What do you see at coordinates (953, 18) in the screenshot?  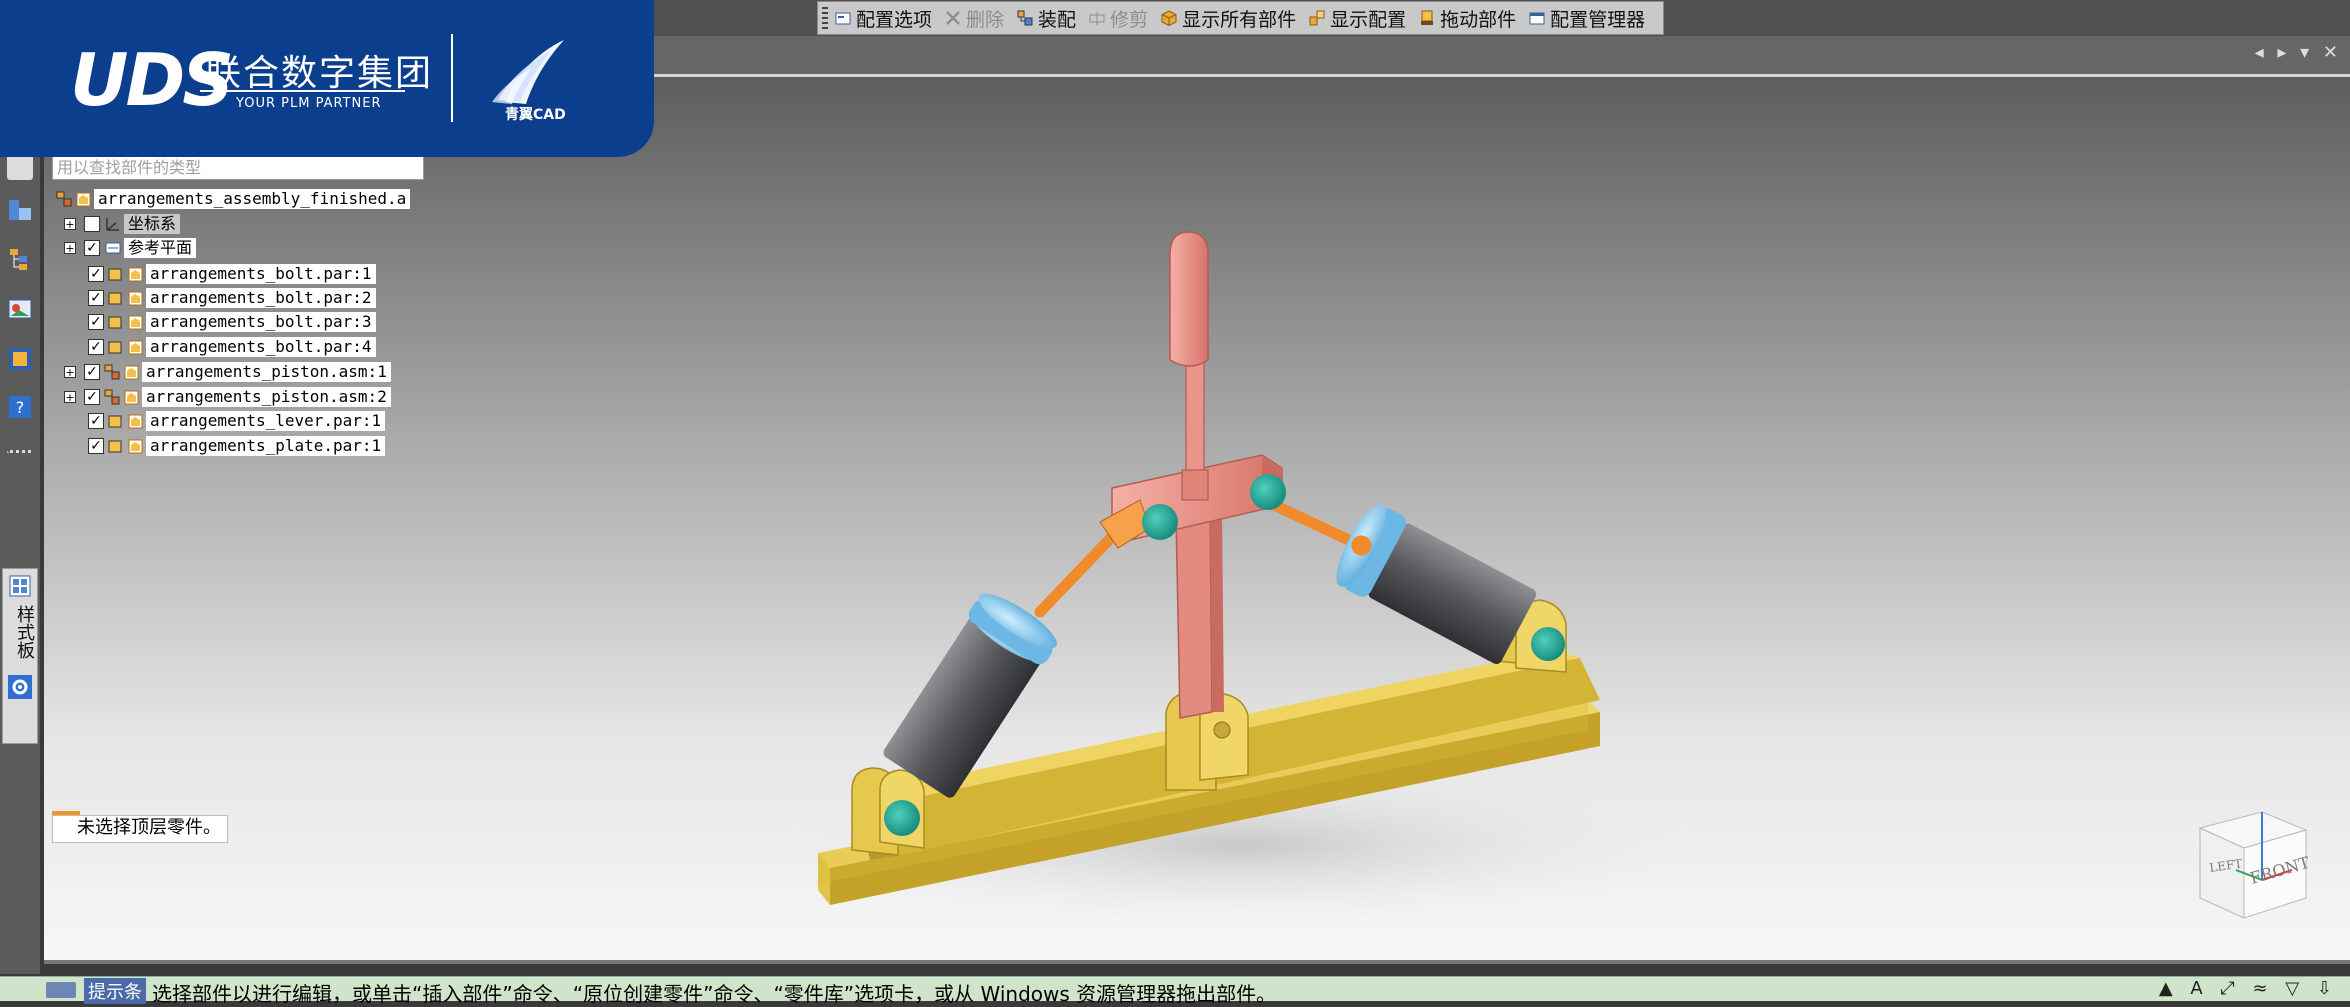 I see `delete-icon` at bounding box center [953, 18].